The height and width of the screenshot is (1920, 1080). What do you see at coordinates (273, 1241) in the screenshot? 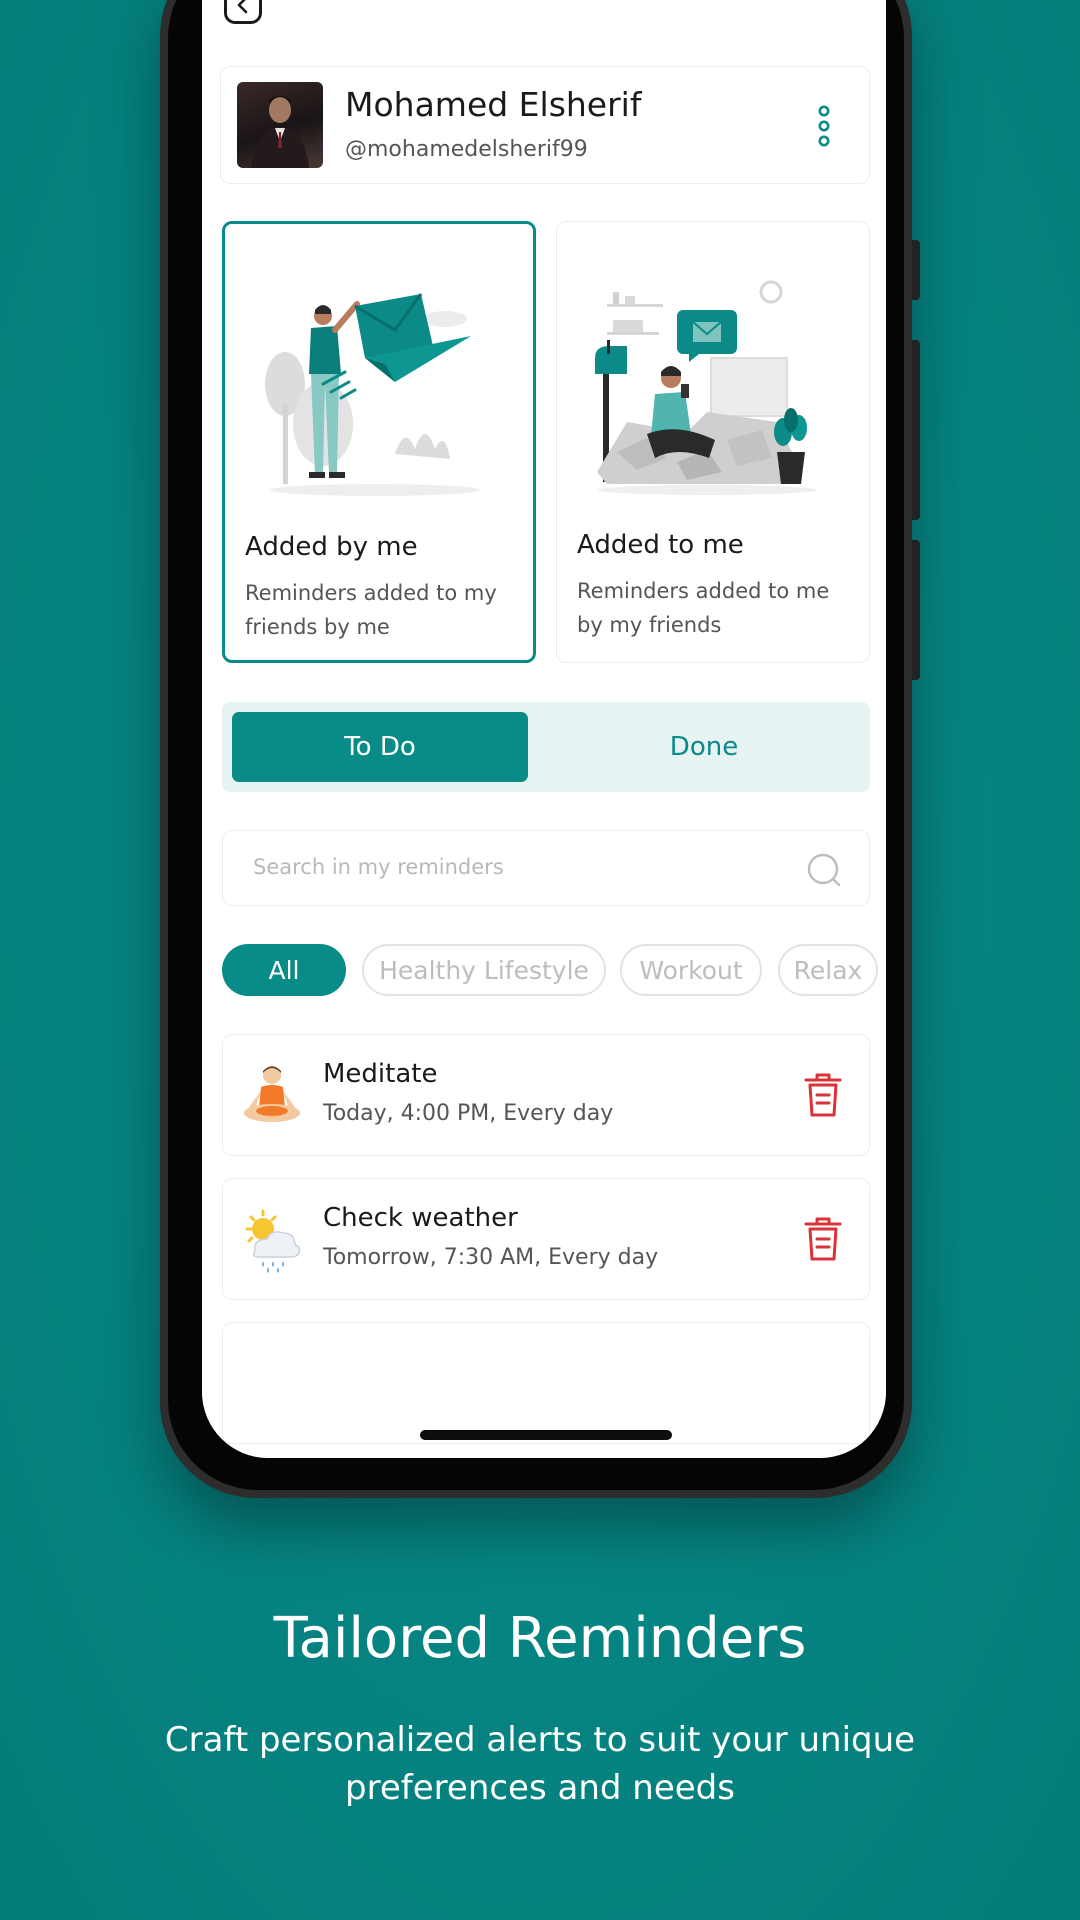
I see `weather-emoji-icon` at bounding box center [273, 1241].